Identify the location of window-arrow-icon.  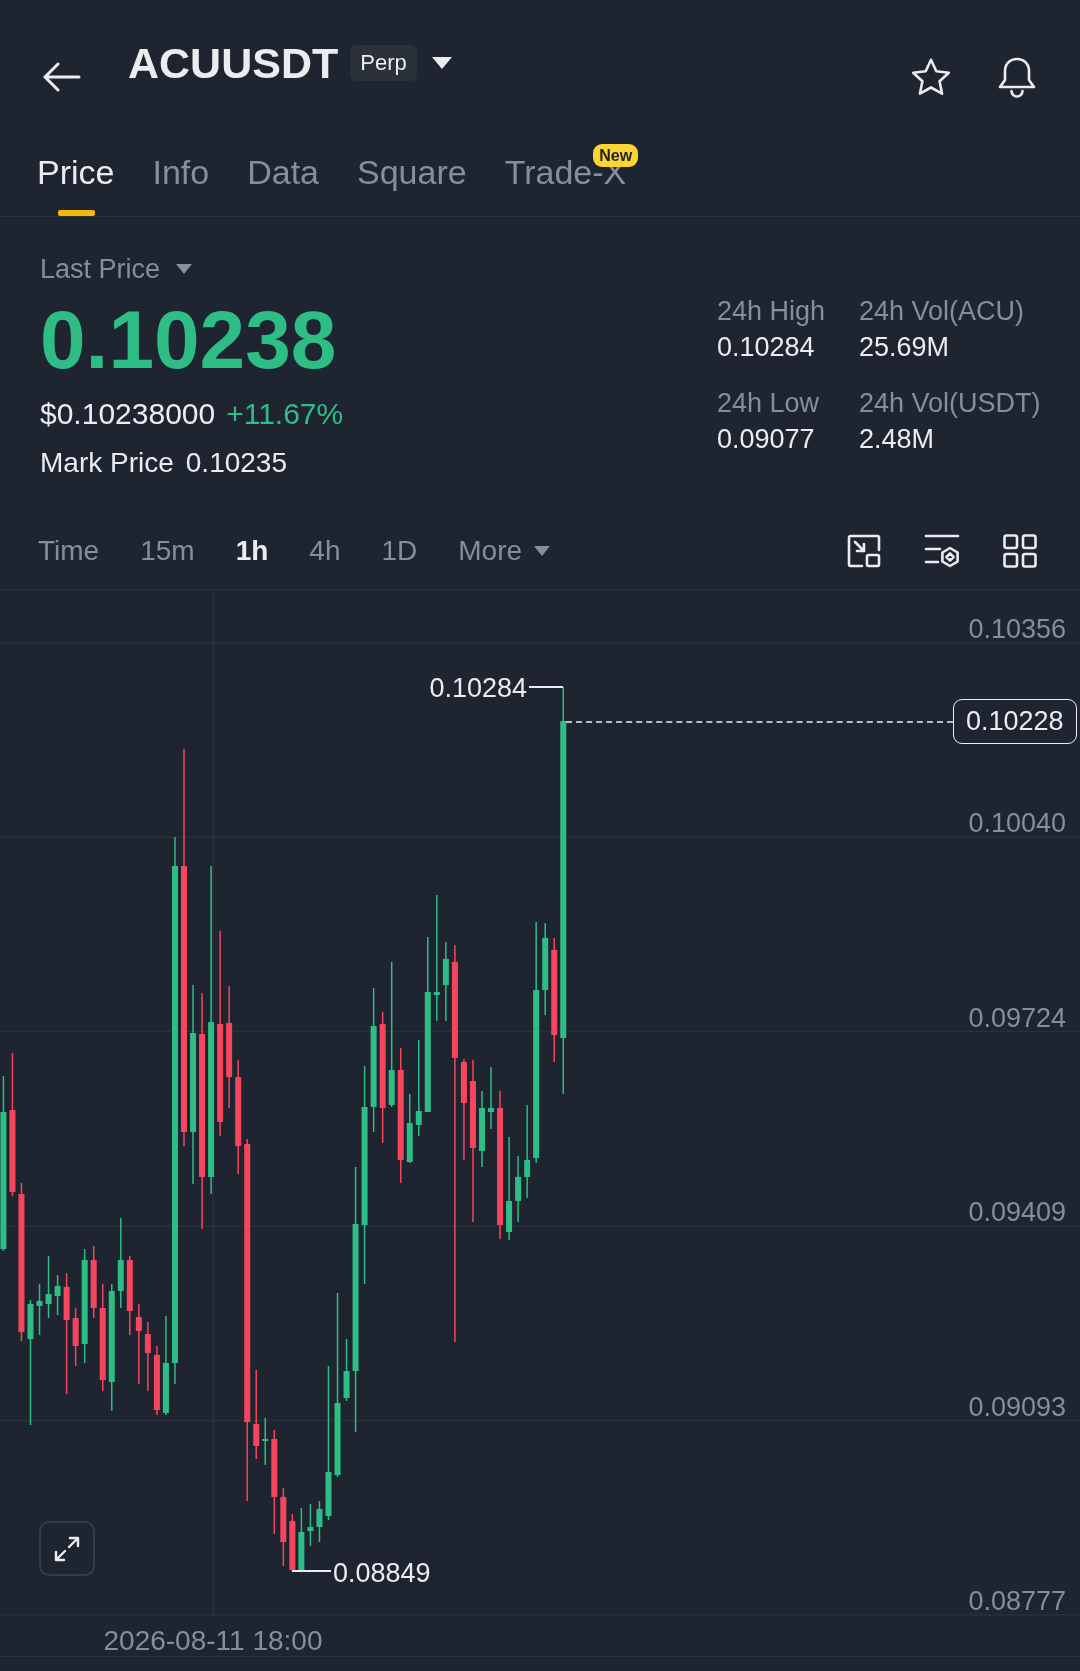
(864, 551).